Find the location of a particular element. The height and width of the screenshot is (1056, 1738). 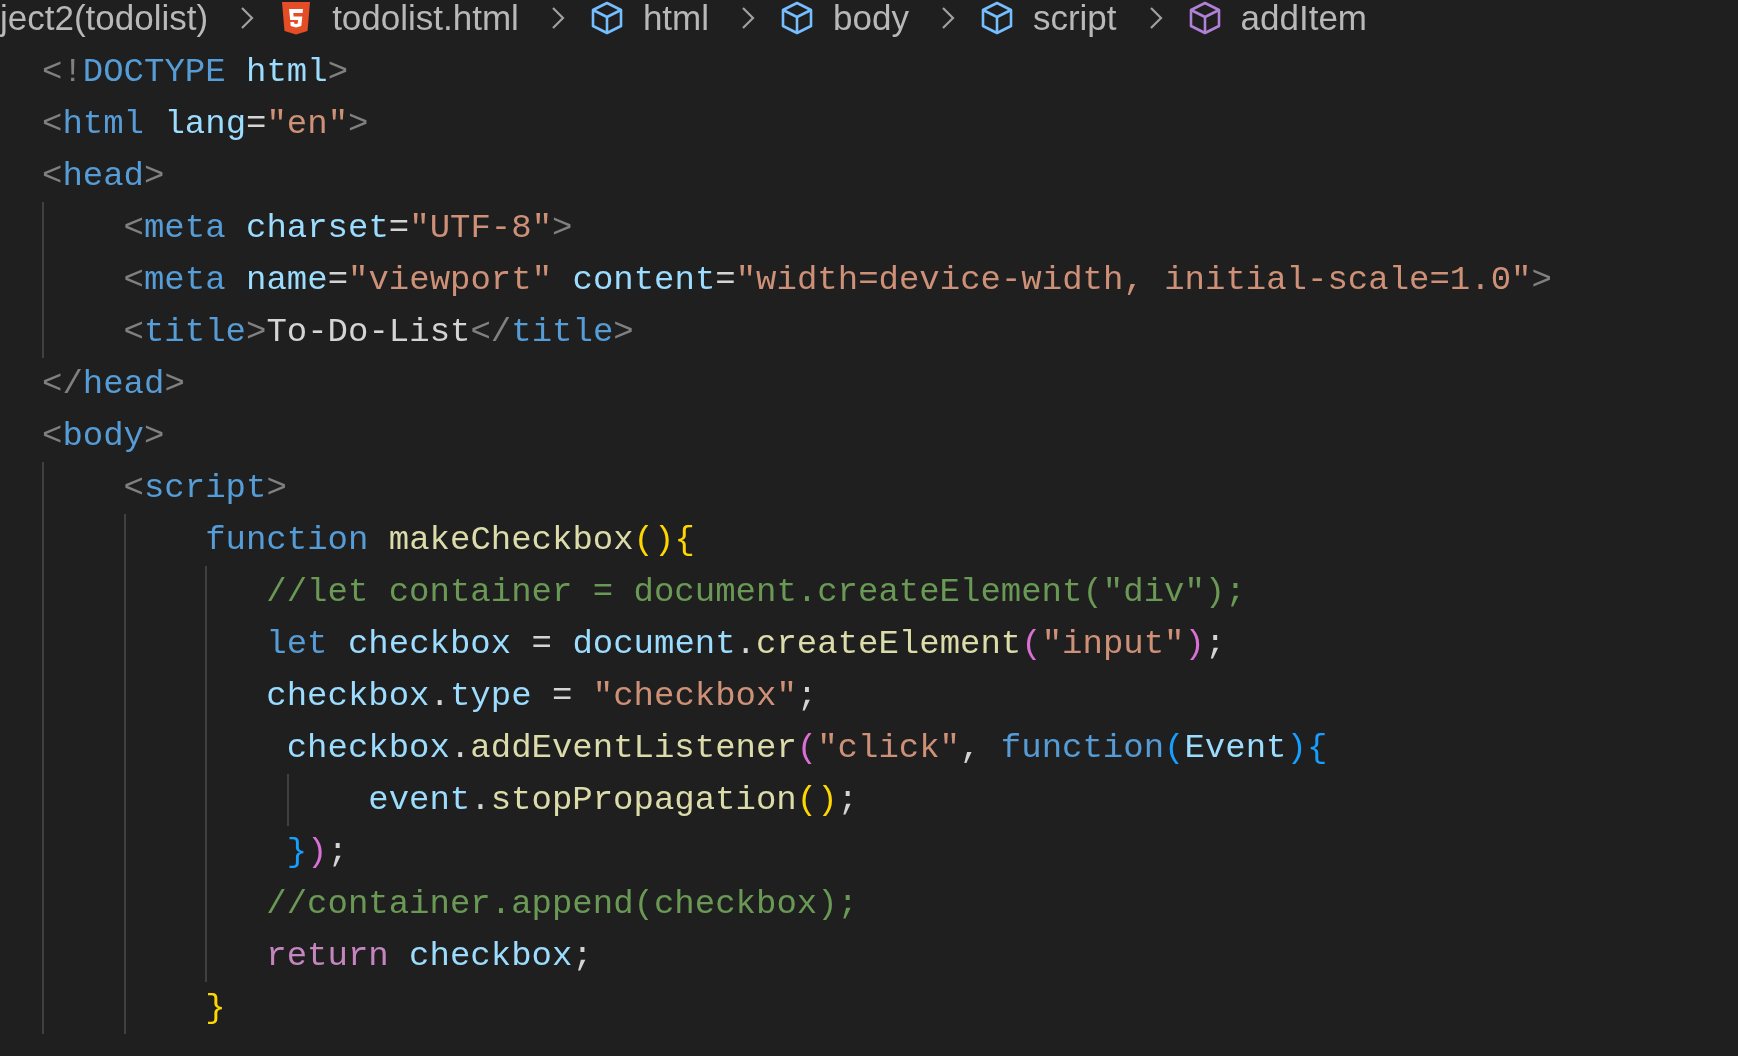

breadcrumb-item: todolist.html is located at coordinates (425, 19).